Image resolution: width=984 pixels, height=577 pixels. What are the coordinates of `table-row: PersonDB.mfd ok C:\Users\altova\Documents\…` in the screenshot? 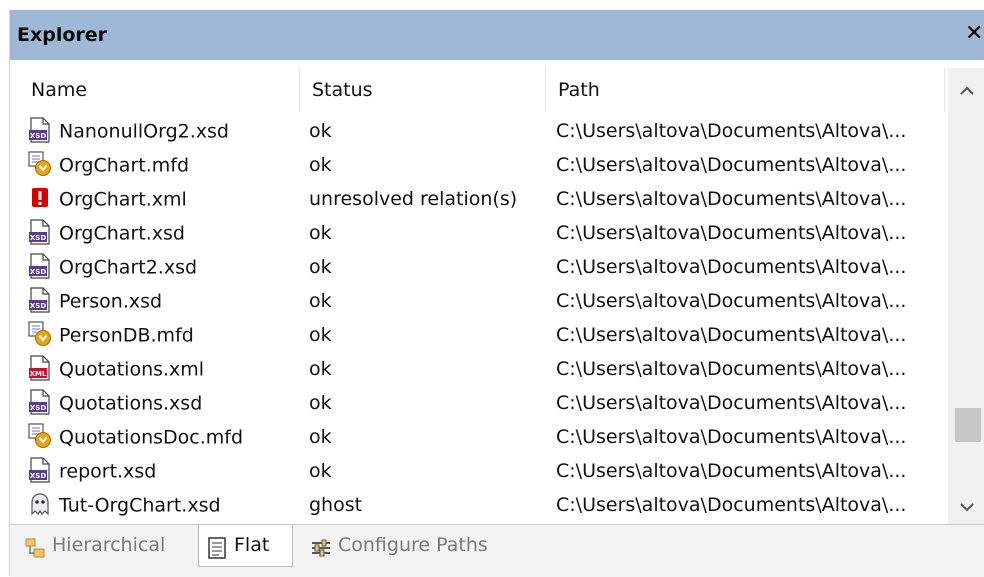 It's located at (477, 335).